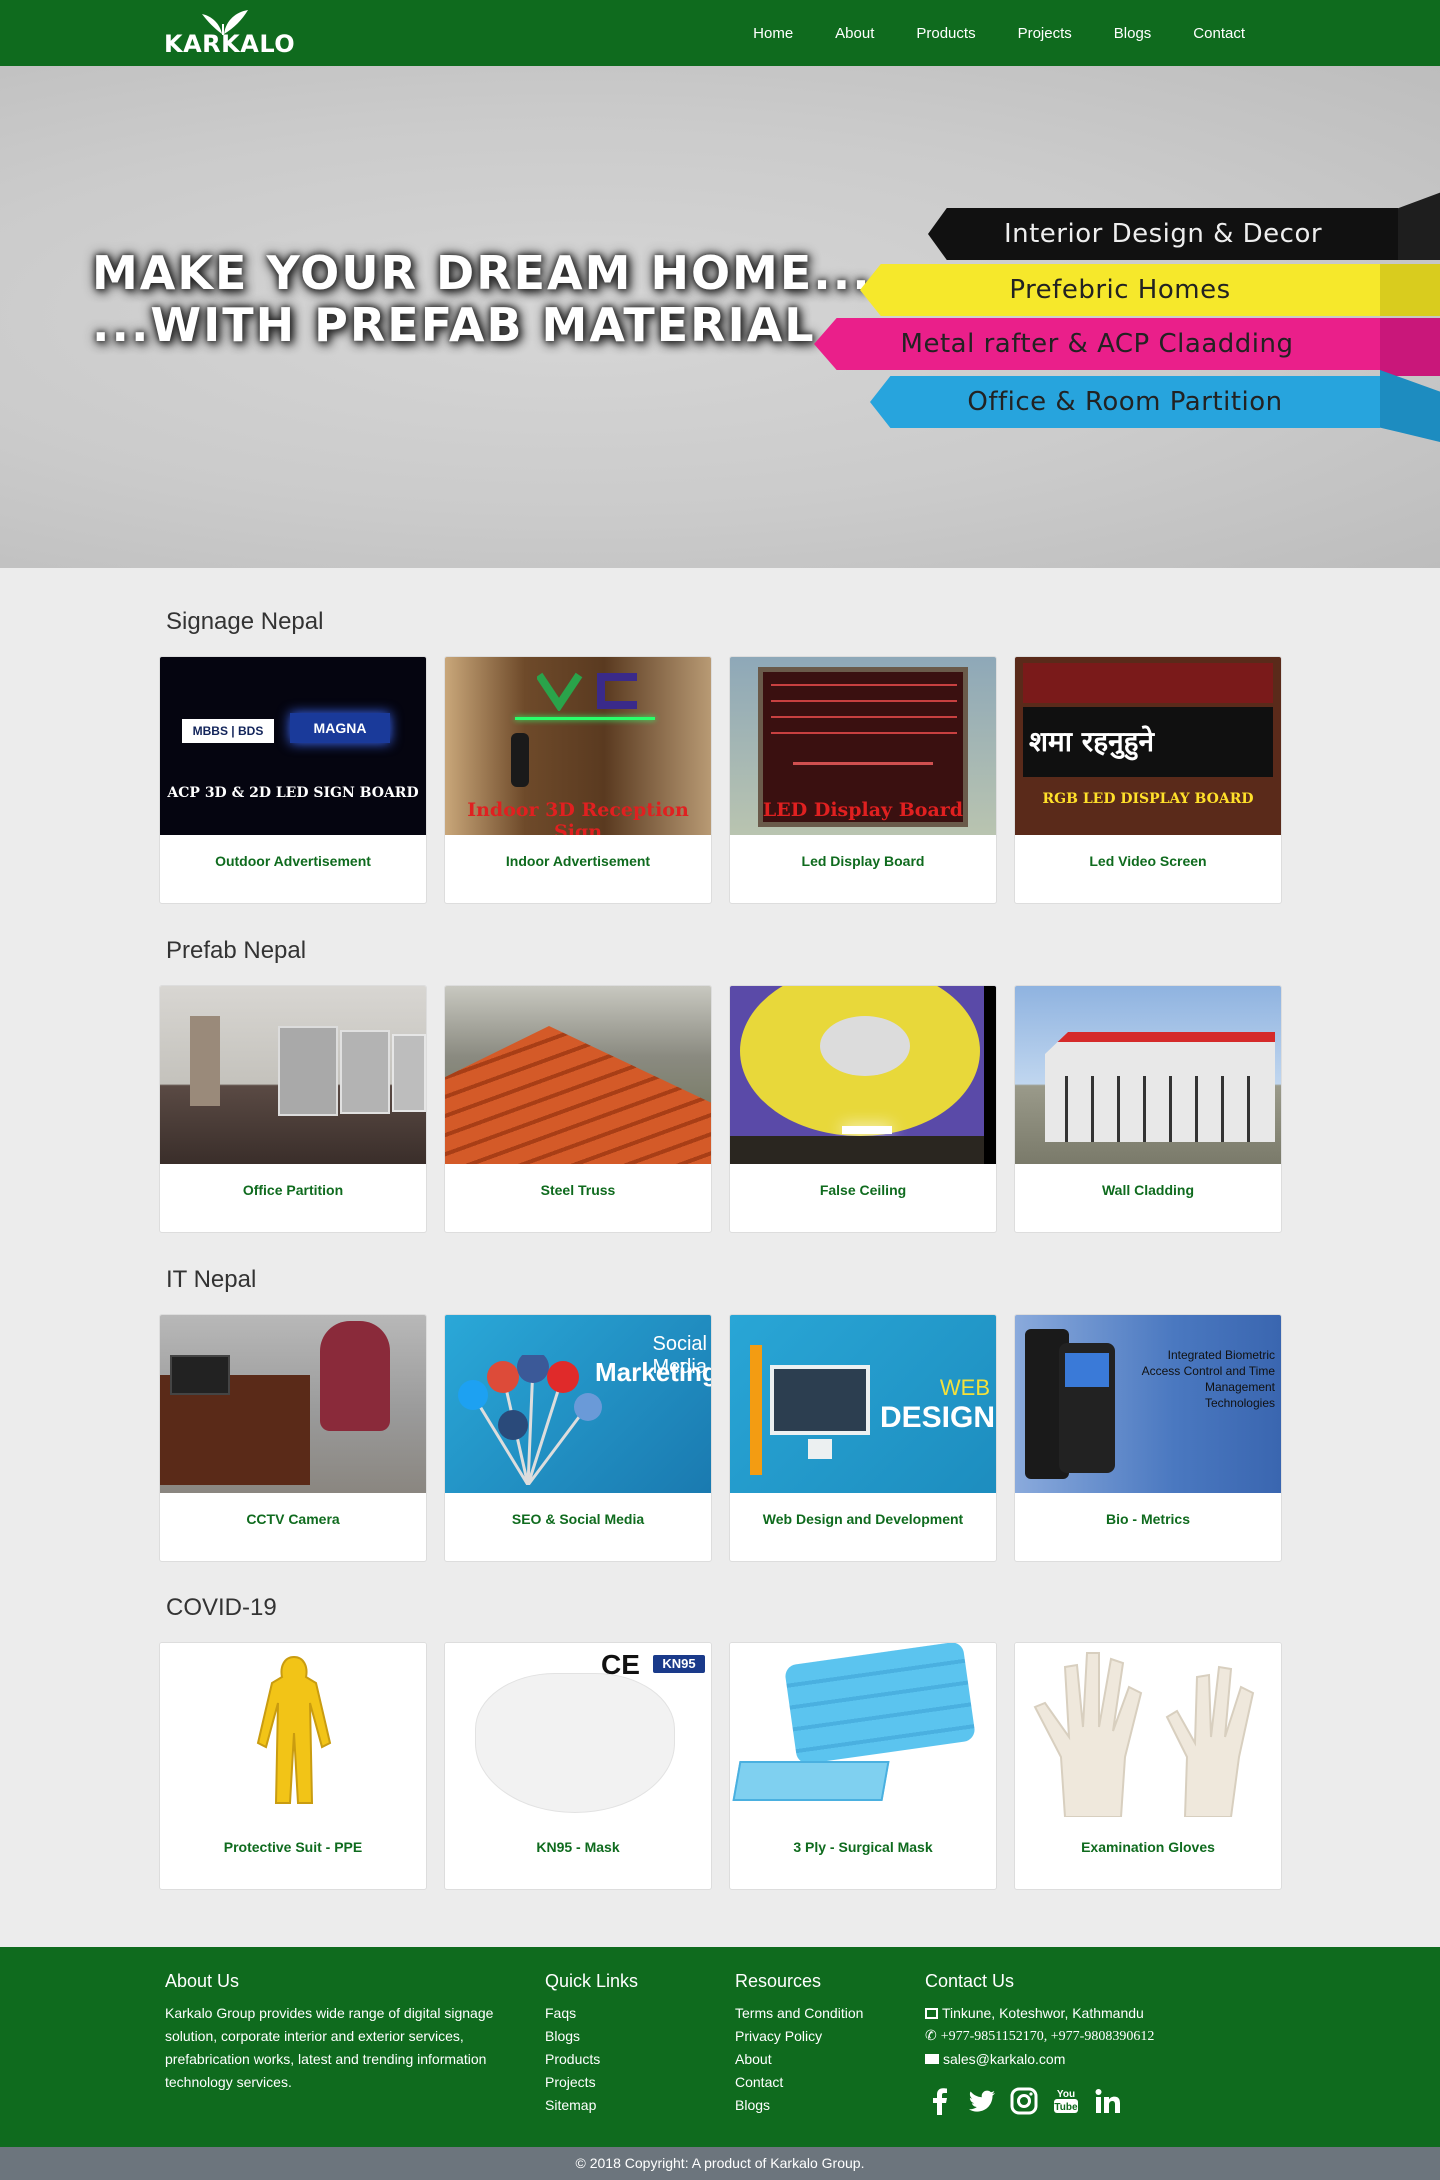 This screenshot has height=2180, width=1440. Describe the element at coordinates (1004, 2059) in the screenshot. I see `email-text: sales@karkalo.com` at that location.